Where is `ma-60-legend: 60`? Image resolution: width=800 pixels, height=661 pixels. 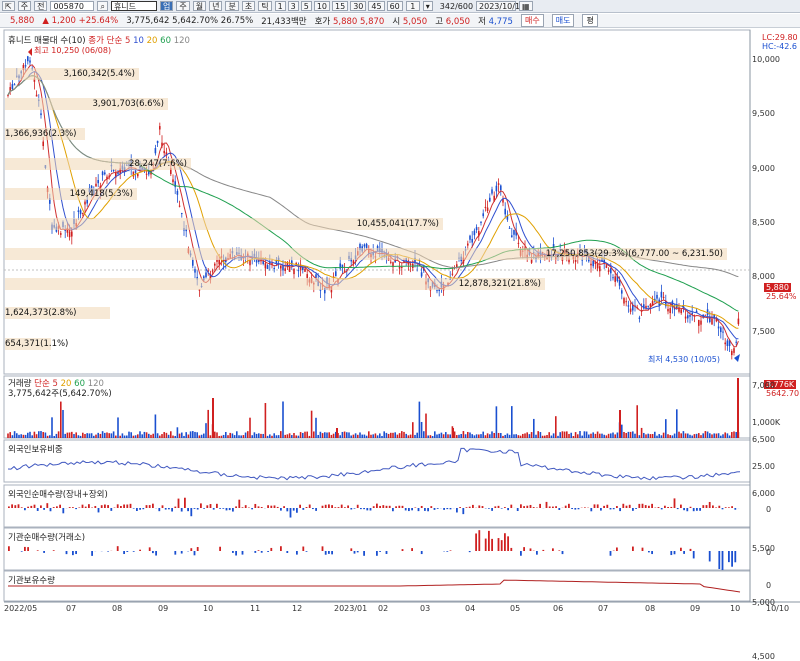
ma-60-legend: 60 is located at coordinates (164, 41).